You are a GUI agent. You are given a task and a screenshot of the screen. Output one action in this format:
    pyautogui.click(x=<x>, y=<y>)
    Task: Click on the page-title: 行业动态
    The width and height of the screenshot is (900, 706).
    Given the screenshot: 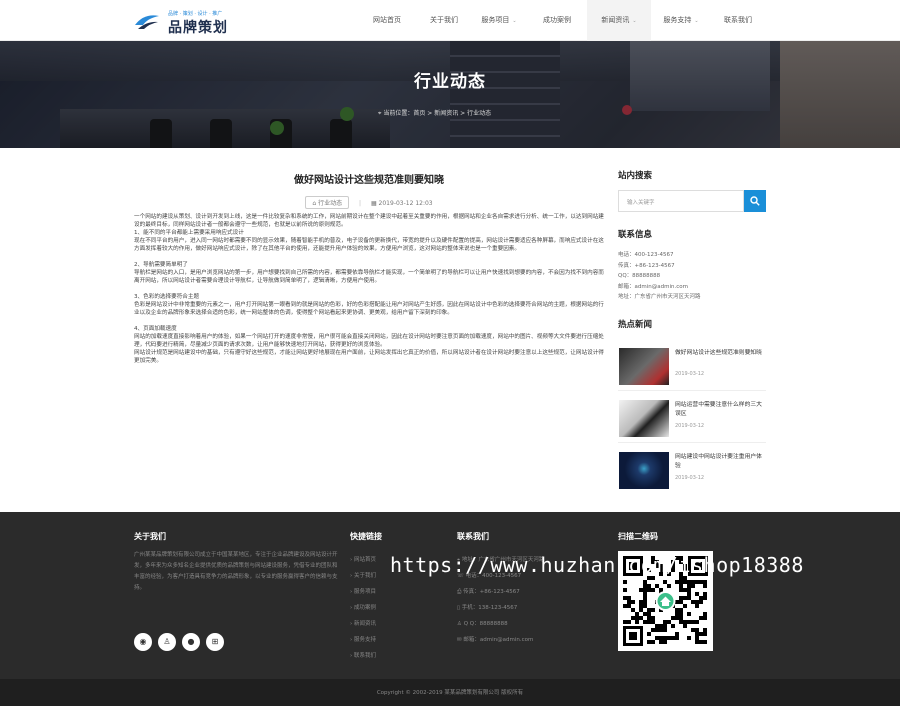 What is the action you would take?
    pyautogui.click(x=450, y=82)
    